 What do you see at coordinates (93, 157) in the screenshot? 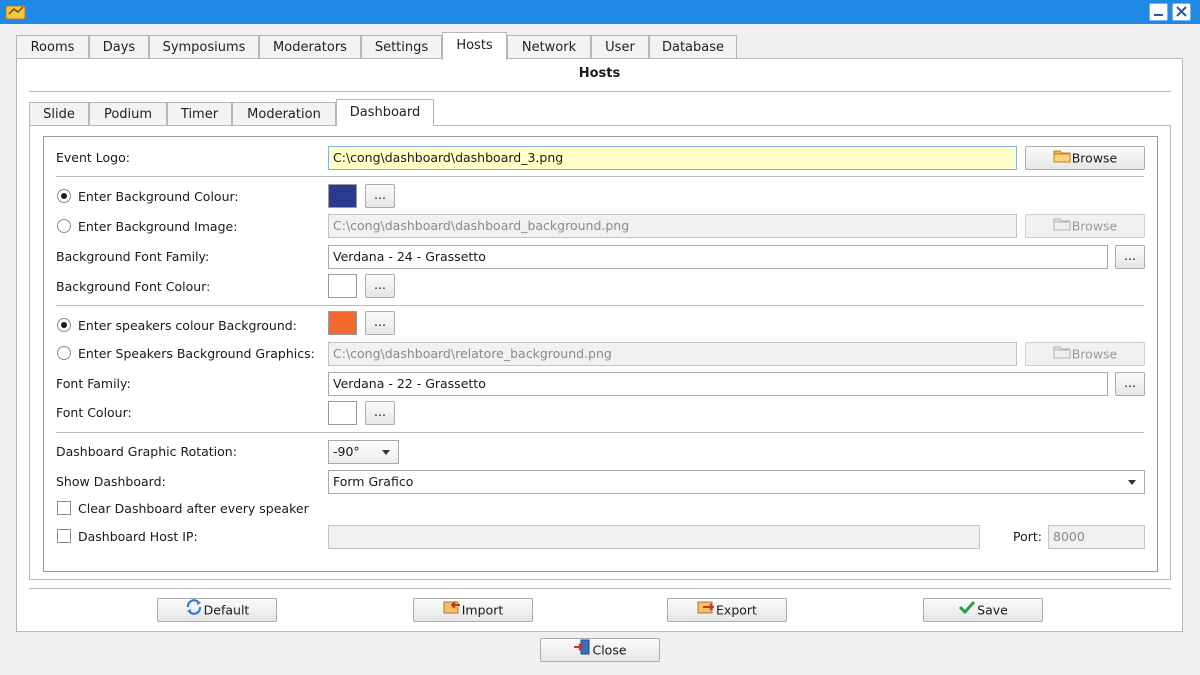
I see `event-logo-label: Event Logo:` at bounding box center [93, 157].